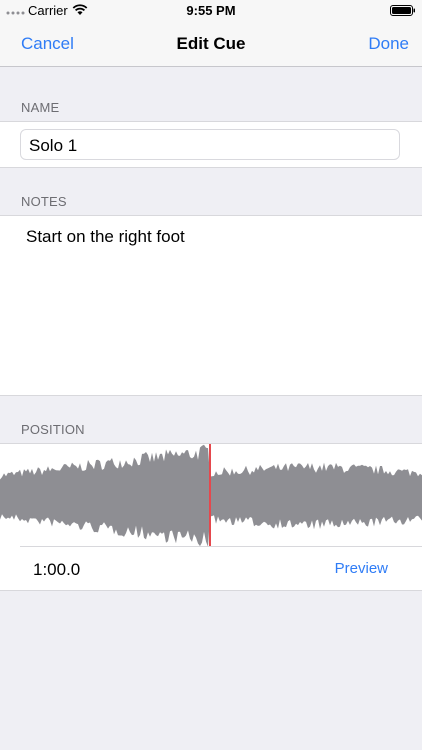 The image size is (422, 750). Describe the element at coordinates (57, 569) in the screenshot. I see `position-time-value: 1:00.0` at that location.